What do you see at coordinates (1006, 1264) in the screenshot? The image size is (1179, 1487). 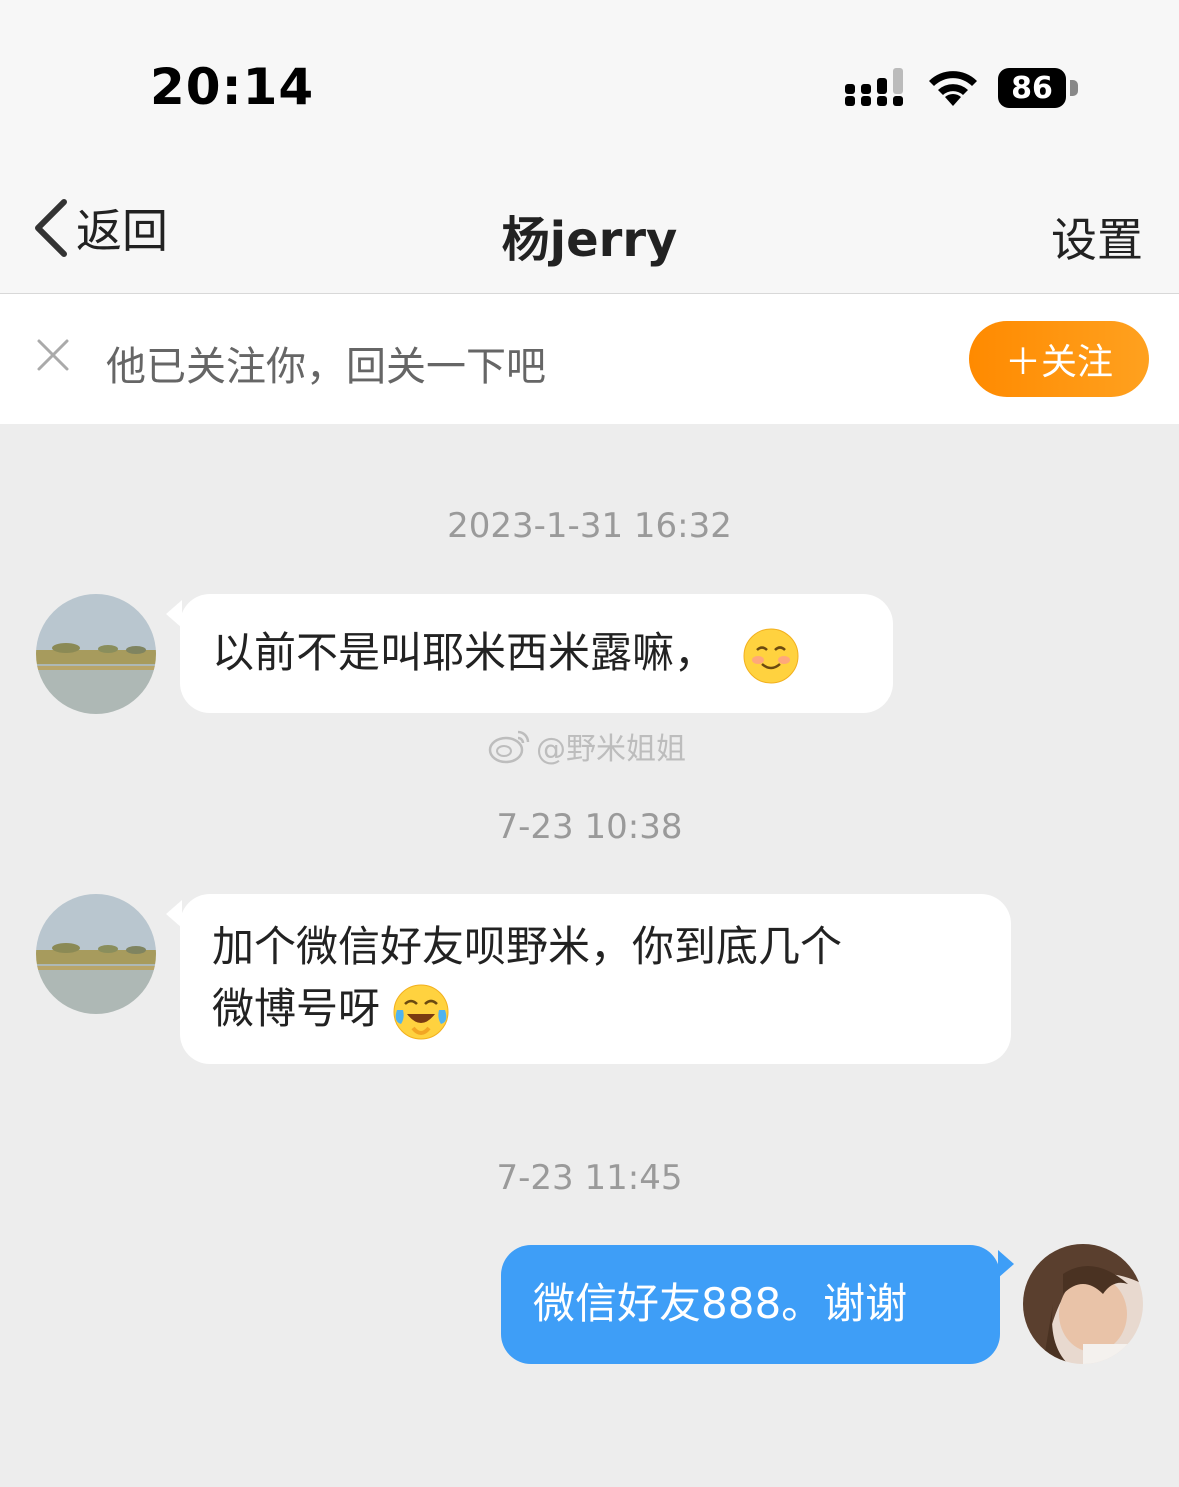 I see `bubble-tail` at bounding box center [1006, 1264].